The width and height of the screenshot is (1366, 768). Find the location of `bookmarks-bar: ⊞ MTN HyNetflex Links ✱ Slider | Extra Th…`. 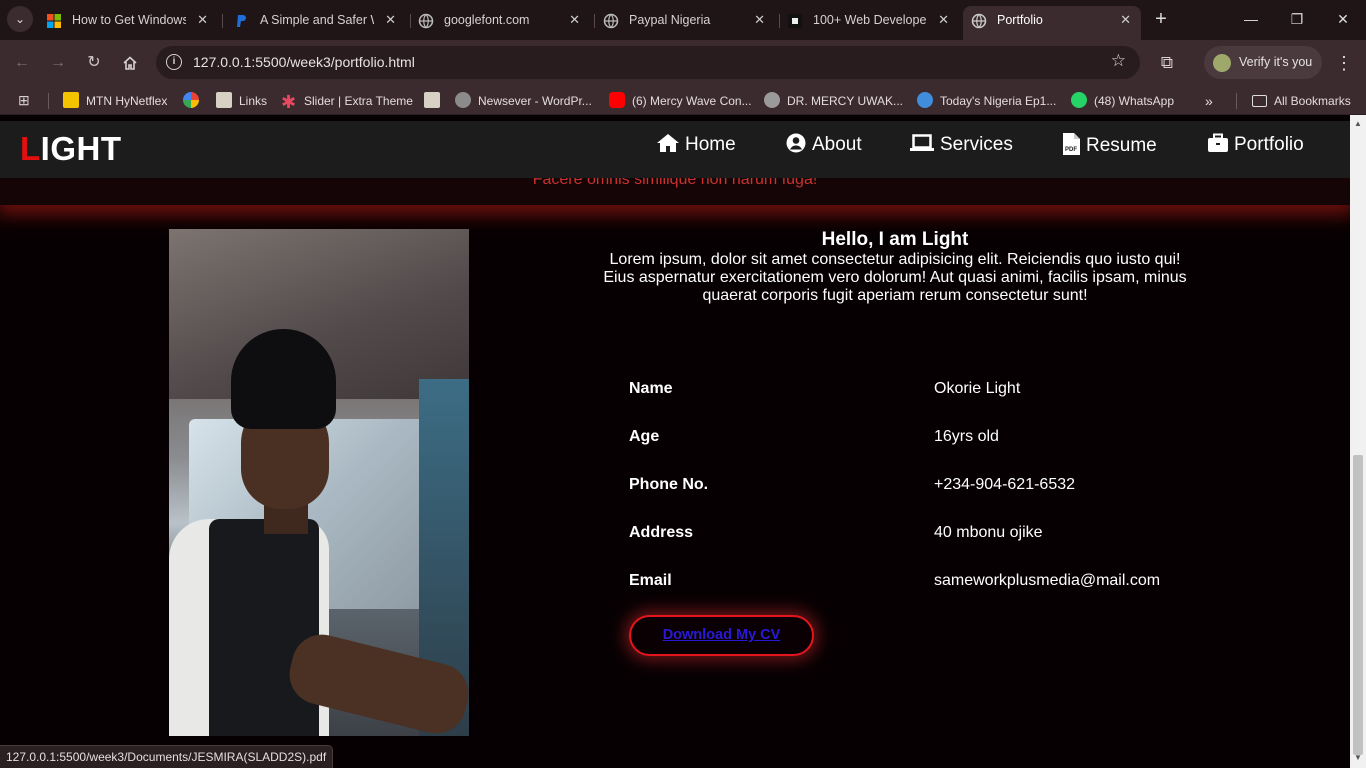

bookmarks-bar: ⊞ MTN HyNetflex Links ✱ Slider | Extra Th… is located at coordinates (683, 100).